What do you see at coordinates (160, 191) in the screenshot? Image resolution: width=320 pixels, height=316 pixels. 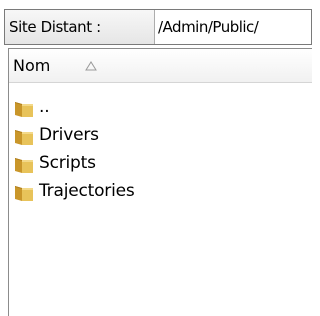 I see `list-item-trajectories: Trajectories` at bounding box center [160, 191].